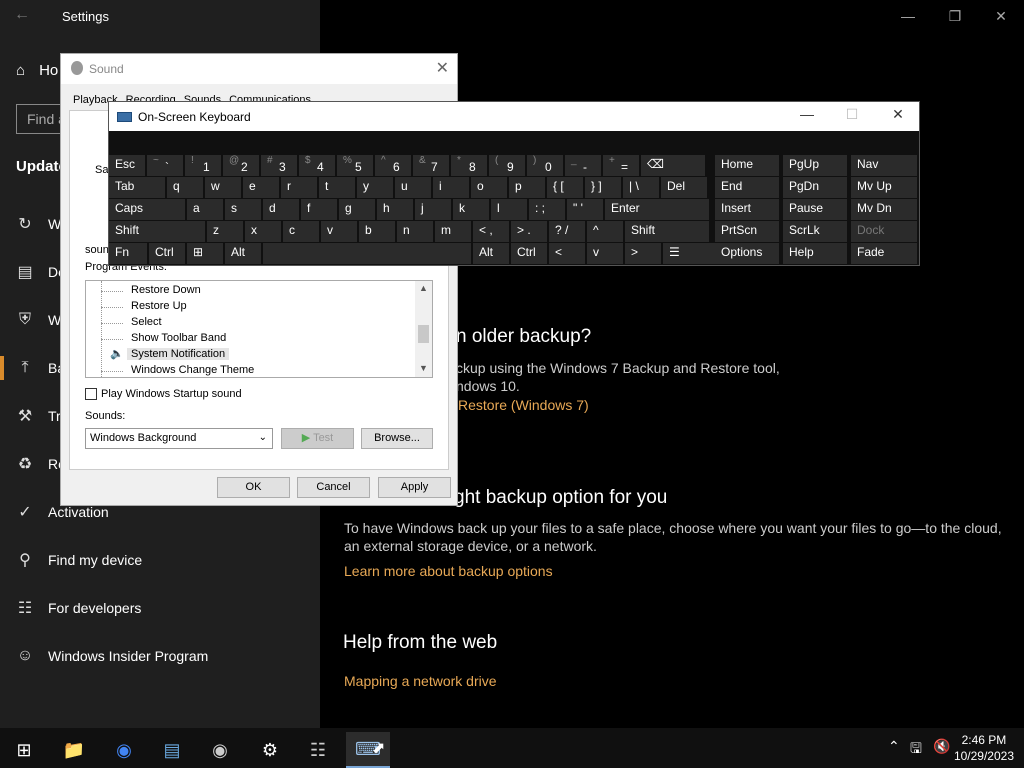 The width and height of the screenshot is (1024, 768). What do you see at coordinates (684, 187) in the screenshot?
I see `key: Del` at bounding box center [684, 187].